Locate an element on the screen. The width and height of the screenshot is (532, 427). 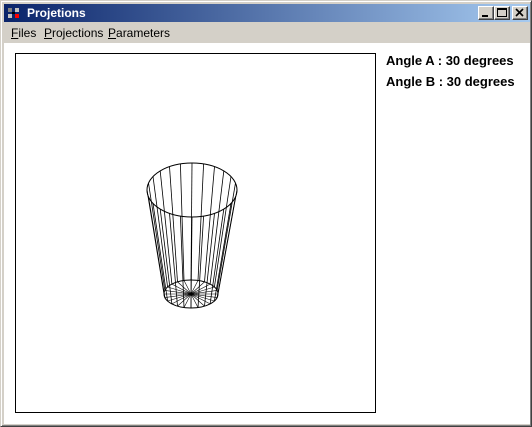
minimize-icon is located at coordinates (485, 16).